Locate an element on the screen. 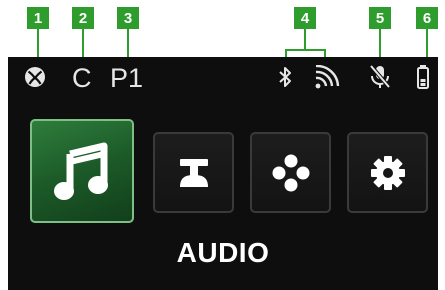  callout-4: 4 is located at coordinates (305, 18).